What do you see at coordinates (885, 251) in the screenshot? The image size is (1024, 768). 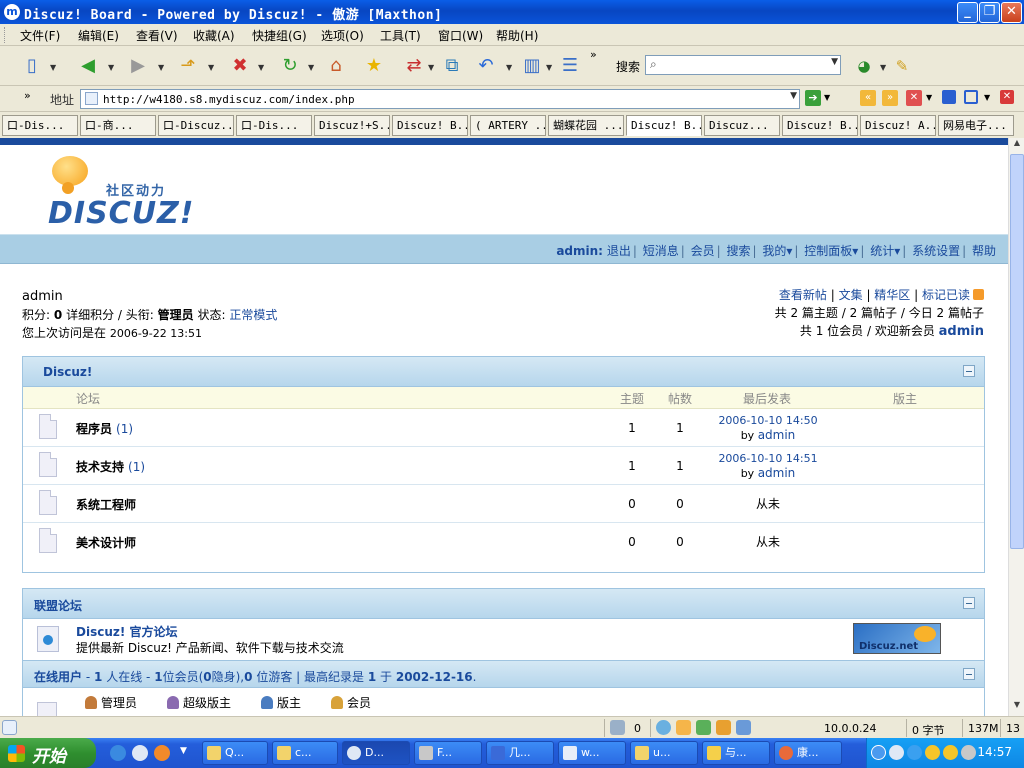 I see `nav-stats: 统计▾` at bounding box center [885, 251].